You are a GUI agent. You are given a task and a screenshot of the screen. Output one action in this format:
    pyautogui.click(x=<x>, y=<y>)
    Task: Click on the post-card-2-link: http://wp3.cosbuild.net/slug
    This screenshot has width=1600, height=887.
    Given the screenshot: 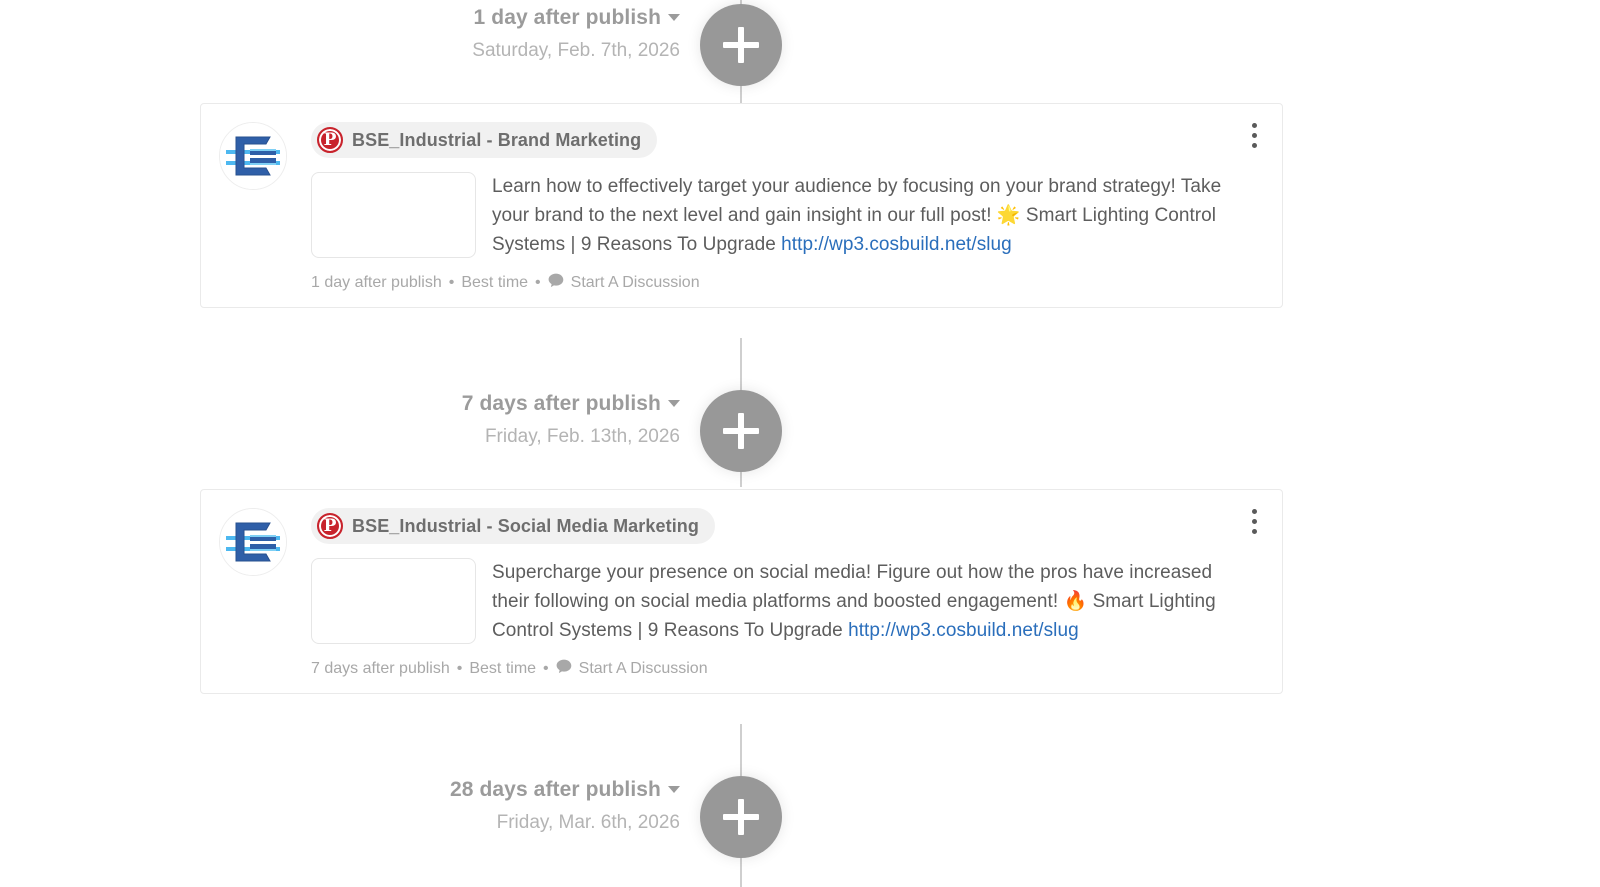 What is the action you would take?
    pyautogui.click(x=963, y=630)
    